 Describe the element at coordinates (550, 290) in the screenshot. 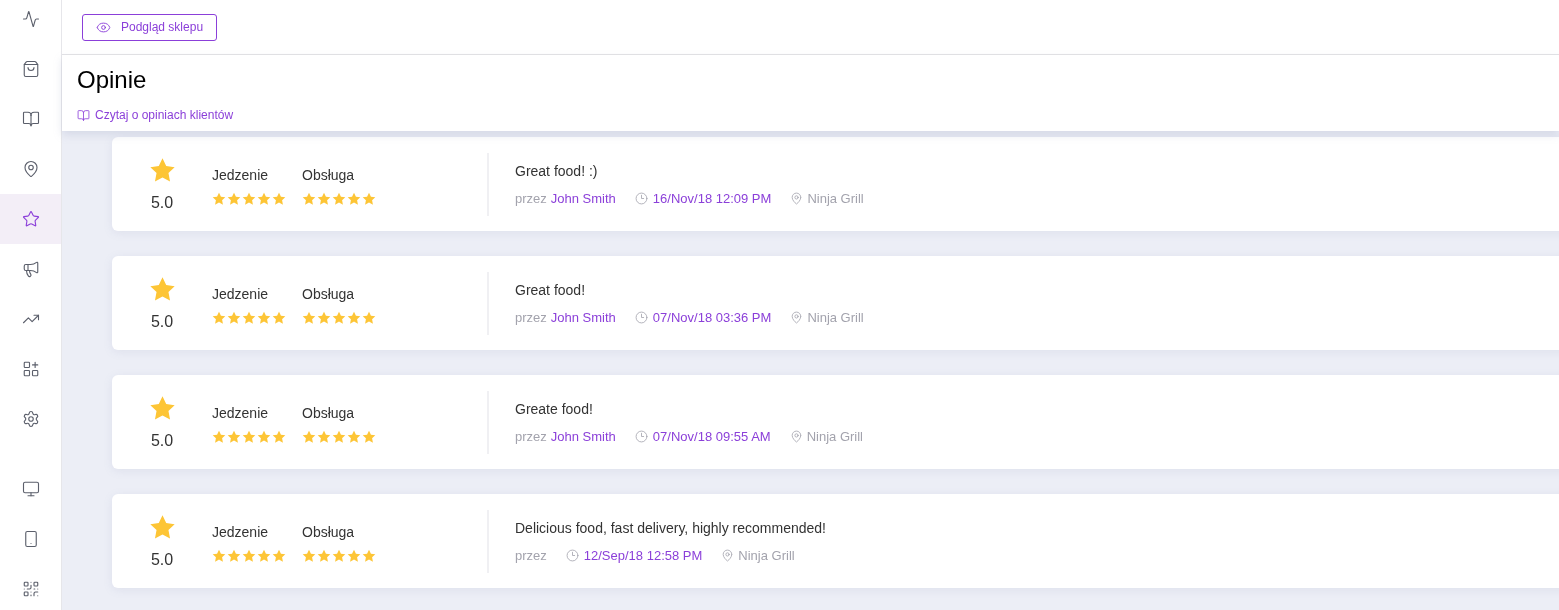

I see `review-comment: Great food!` at that location.